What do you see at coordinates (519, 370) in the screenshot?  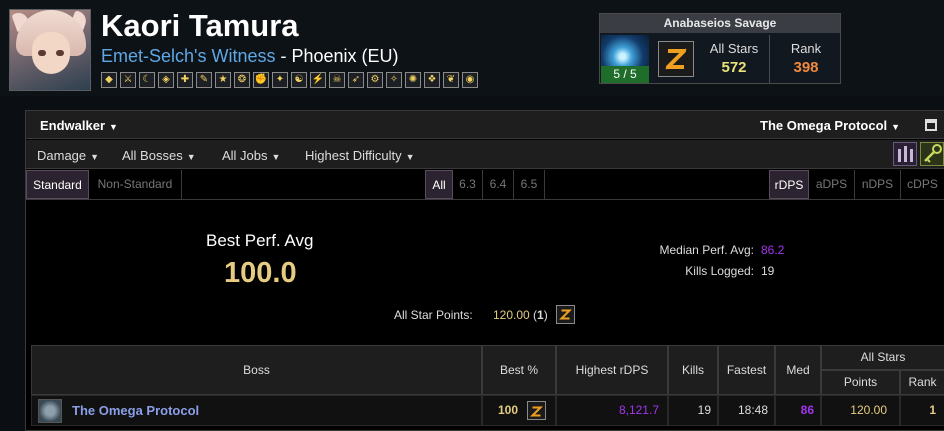 I see `col-best: Best %` at bounding box center [519, 370].